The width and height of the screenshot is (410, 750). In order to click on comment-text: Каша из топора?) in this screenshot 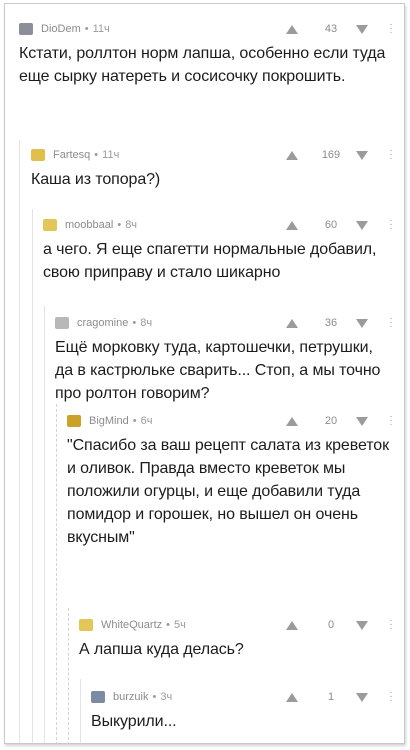, I will do `click(96, 179)`.